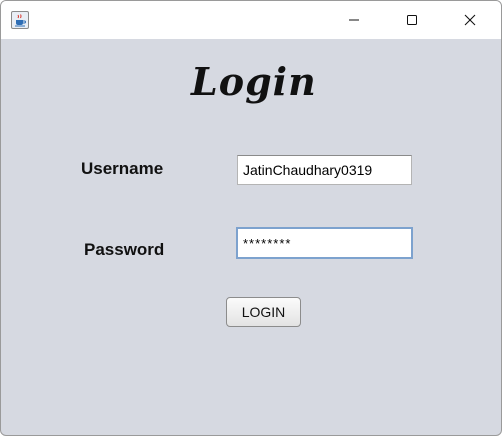 The width and height of the screenshot is (502, 436). I want to click on close-button, so click(470, 20).